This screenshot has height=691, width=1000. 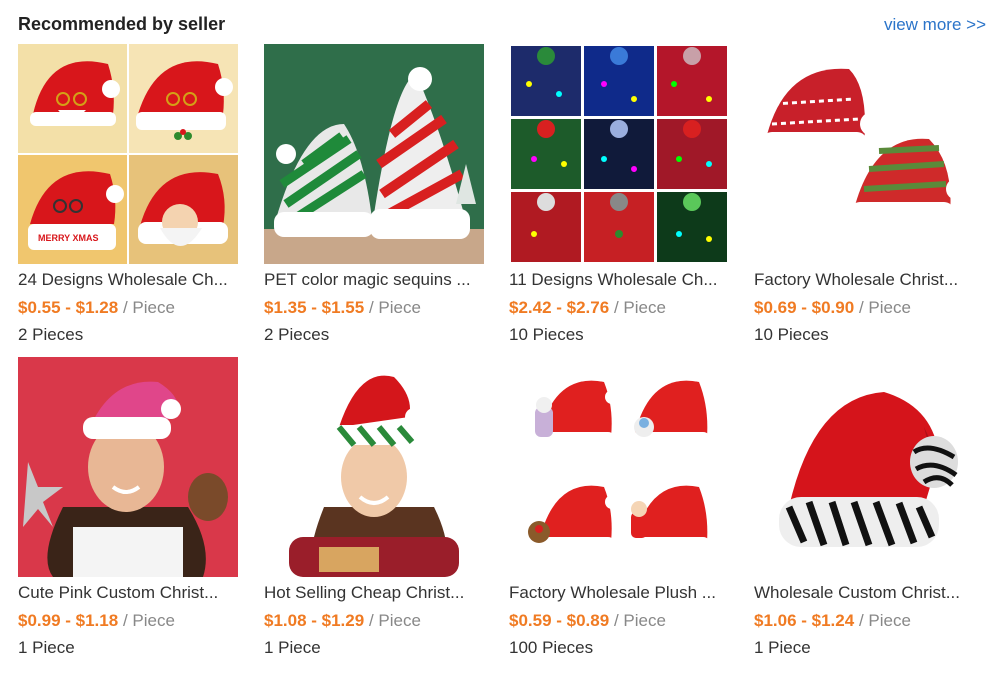 I want to click on price-line: $1.08 - $1.29 / Piece, so click(x=342, y=621).